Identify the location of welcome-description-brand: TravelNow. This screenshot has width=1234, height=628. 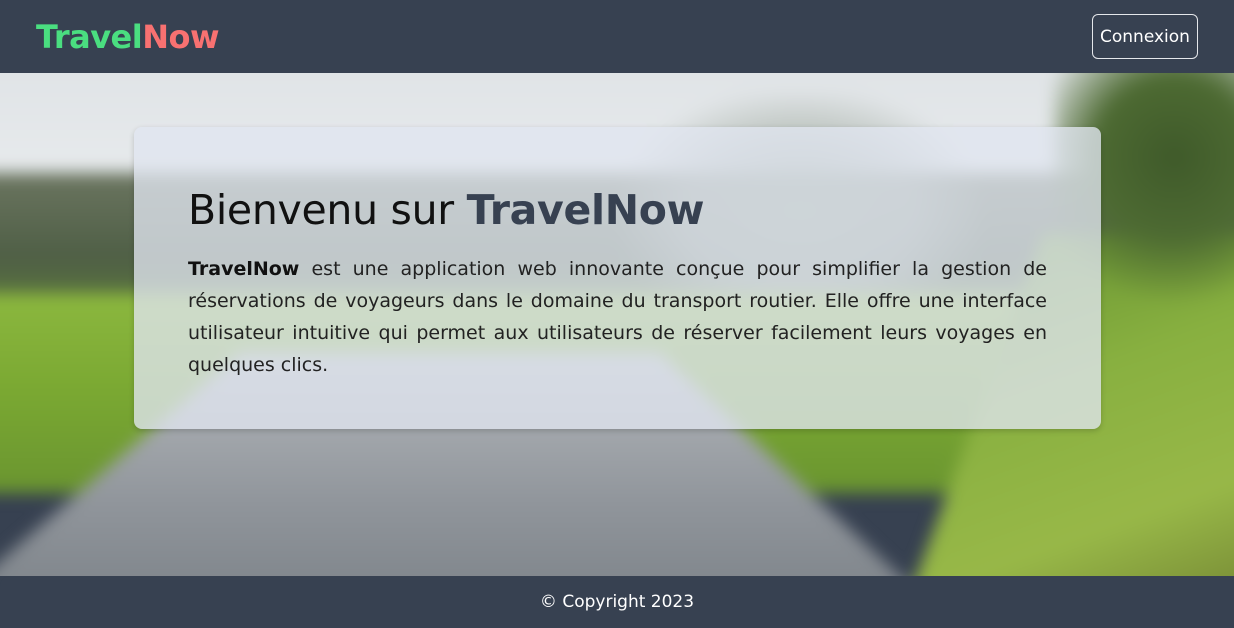
(244, 269).